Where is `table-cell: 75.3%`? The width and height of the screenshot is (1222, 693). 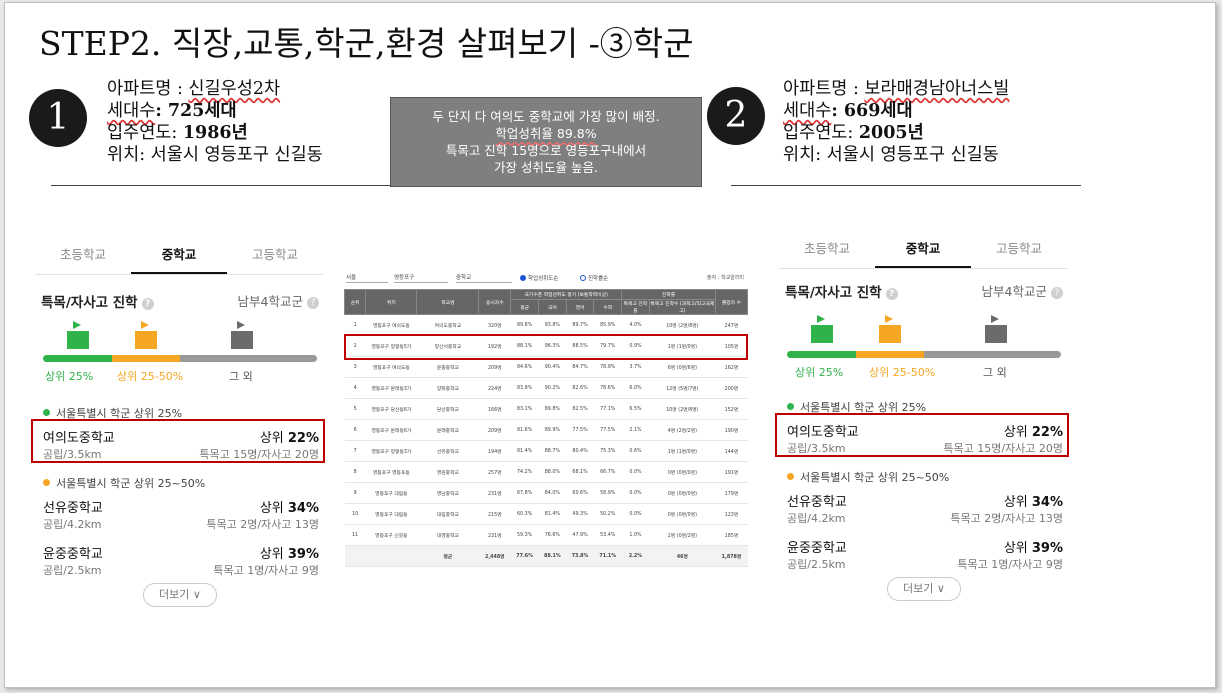
table-cell: 75.3% is located at coordinates (607, 451).